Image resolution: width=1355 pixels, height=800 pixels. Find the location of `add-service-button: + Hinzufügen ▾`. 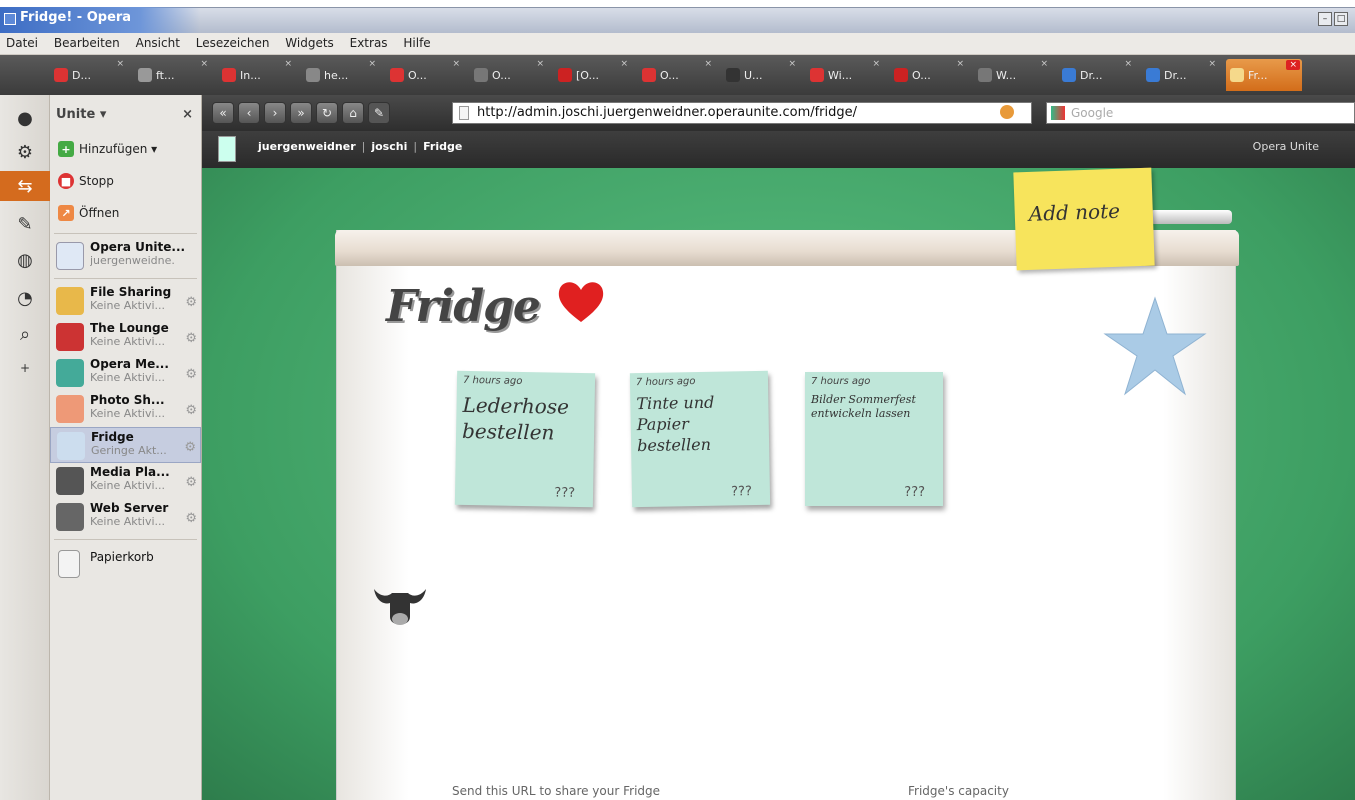

add-service-button: + Hinzufügen ▾ is located at coordinates (125, 149).